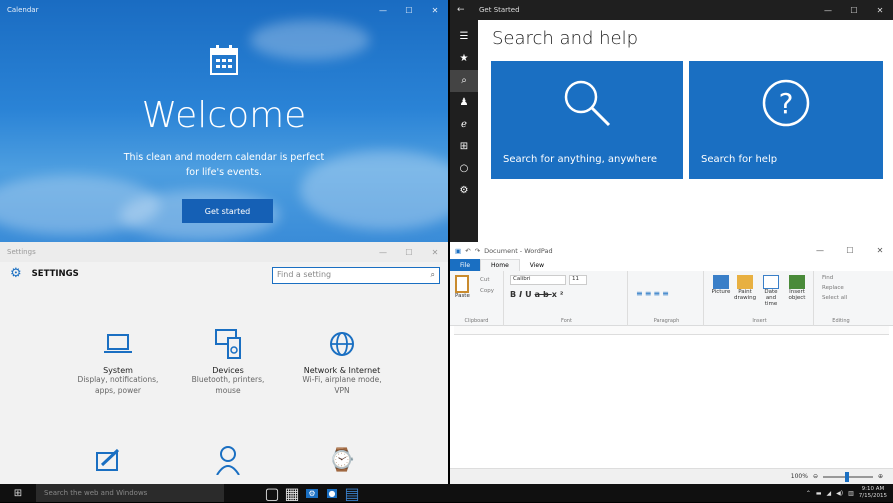  I want to click on personalization-icon, so click(108, 459).